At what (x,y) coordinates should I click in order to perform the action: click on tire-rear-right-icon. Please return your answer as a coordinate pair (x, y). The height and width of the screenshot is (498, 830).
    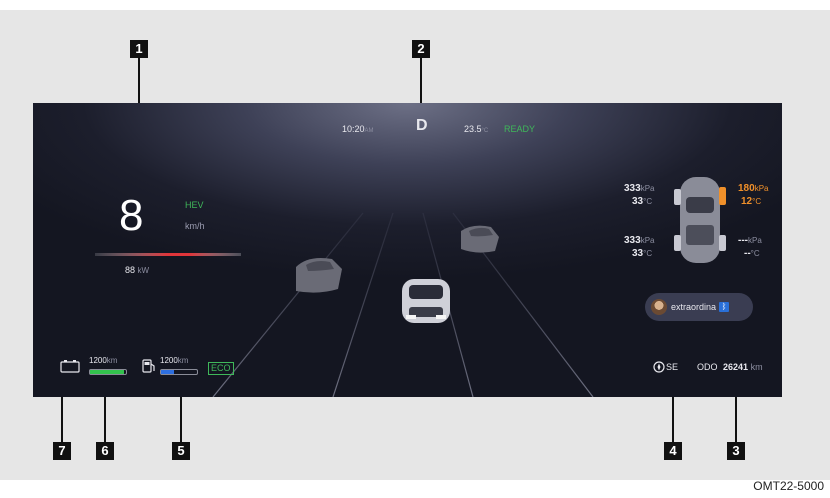
    Looking at the image, I should click on (722, 243).